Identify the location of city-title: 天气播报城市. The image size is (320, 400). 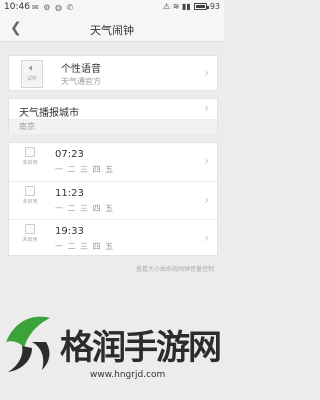
(49, 113).